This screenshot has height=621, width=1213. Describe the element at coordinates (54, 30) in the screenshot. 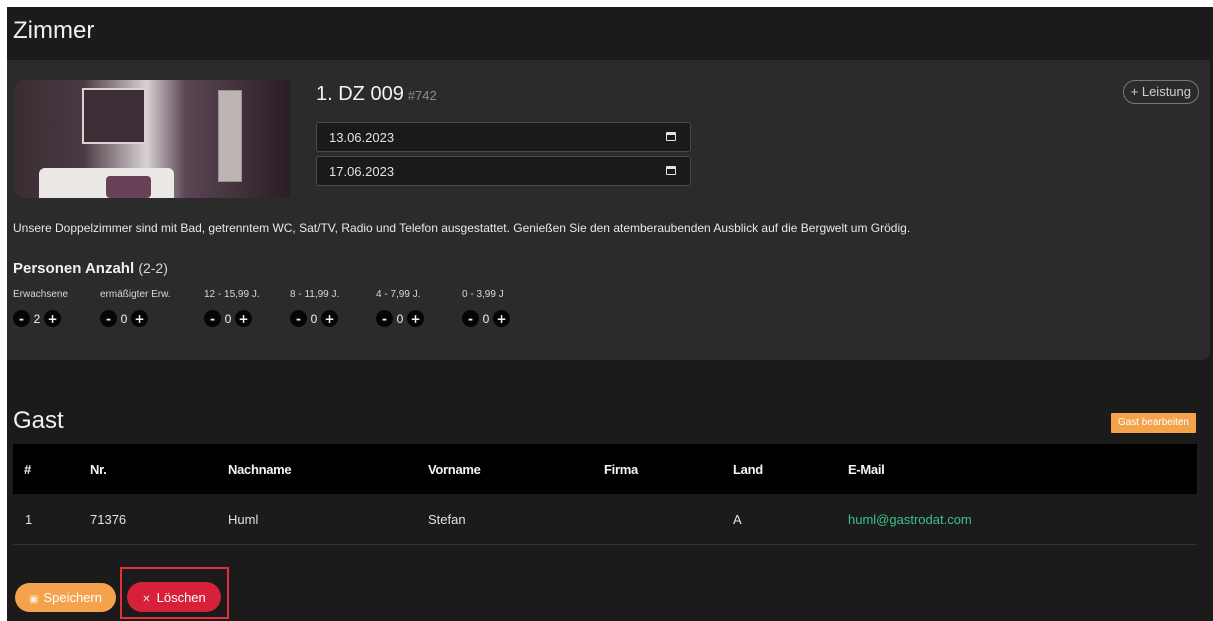

I see `page-title: Zimmer` at that location.